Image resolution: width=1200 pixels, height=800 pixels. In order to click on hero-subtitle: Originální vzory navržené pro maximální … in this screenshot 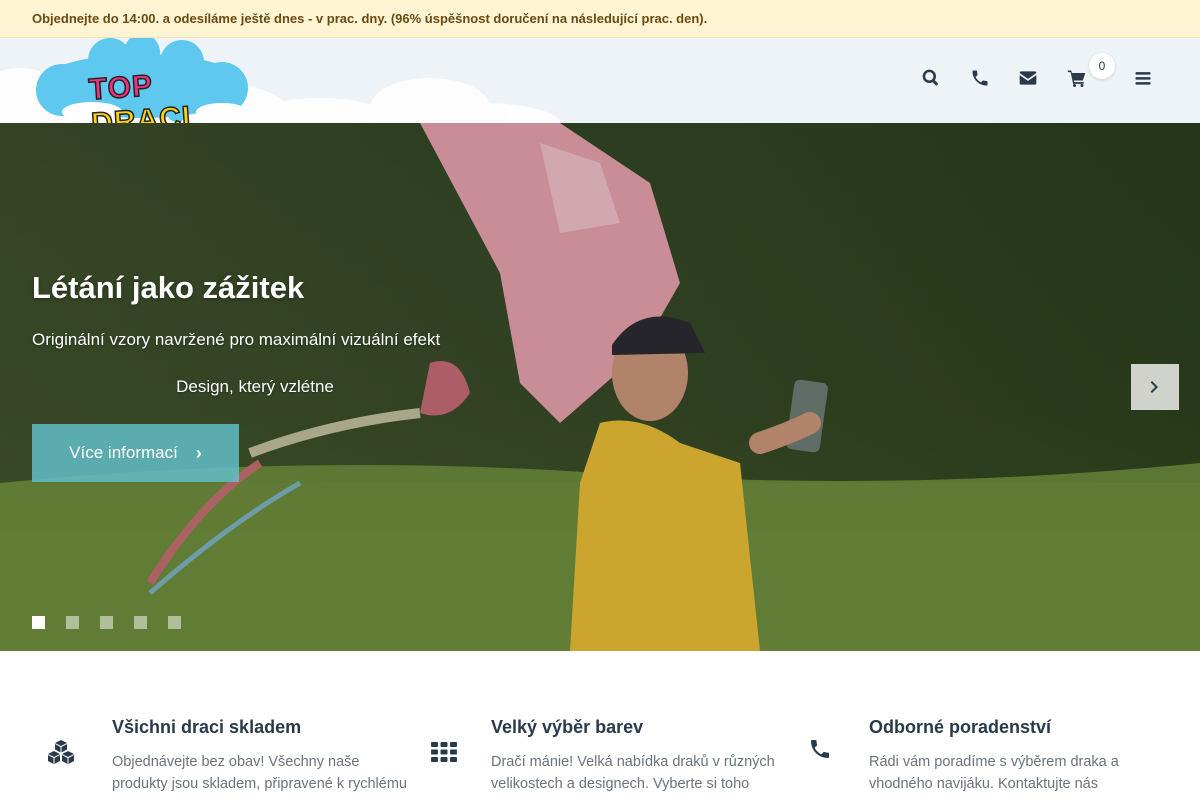, I will do `click(236, 339)`.